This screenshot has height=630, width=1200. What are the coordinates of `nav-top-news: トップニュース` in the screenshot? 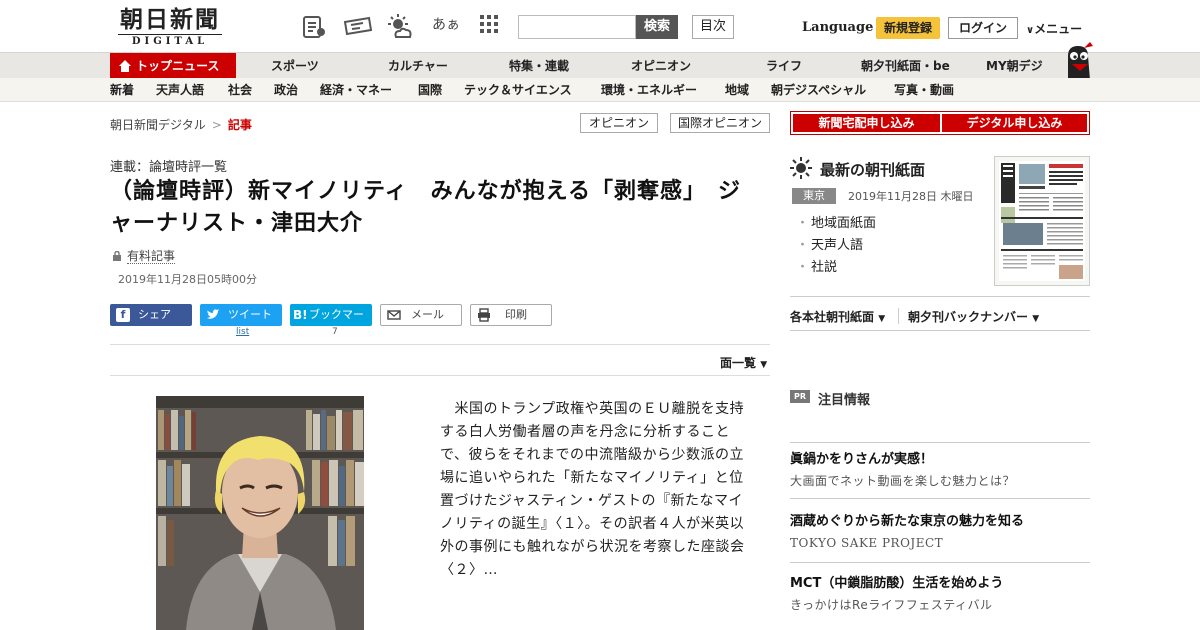 It's located at (173, 66).